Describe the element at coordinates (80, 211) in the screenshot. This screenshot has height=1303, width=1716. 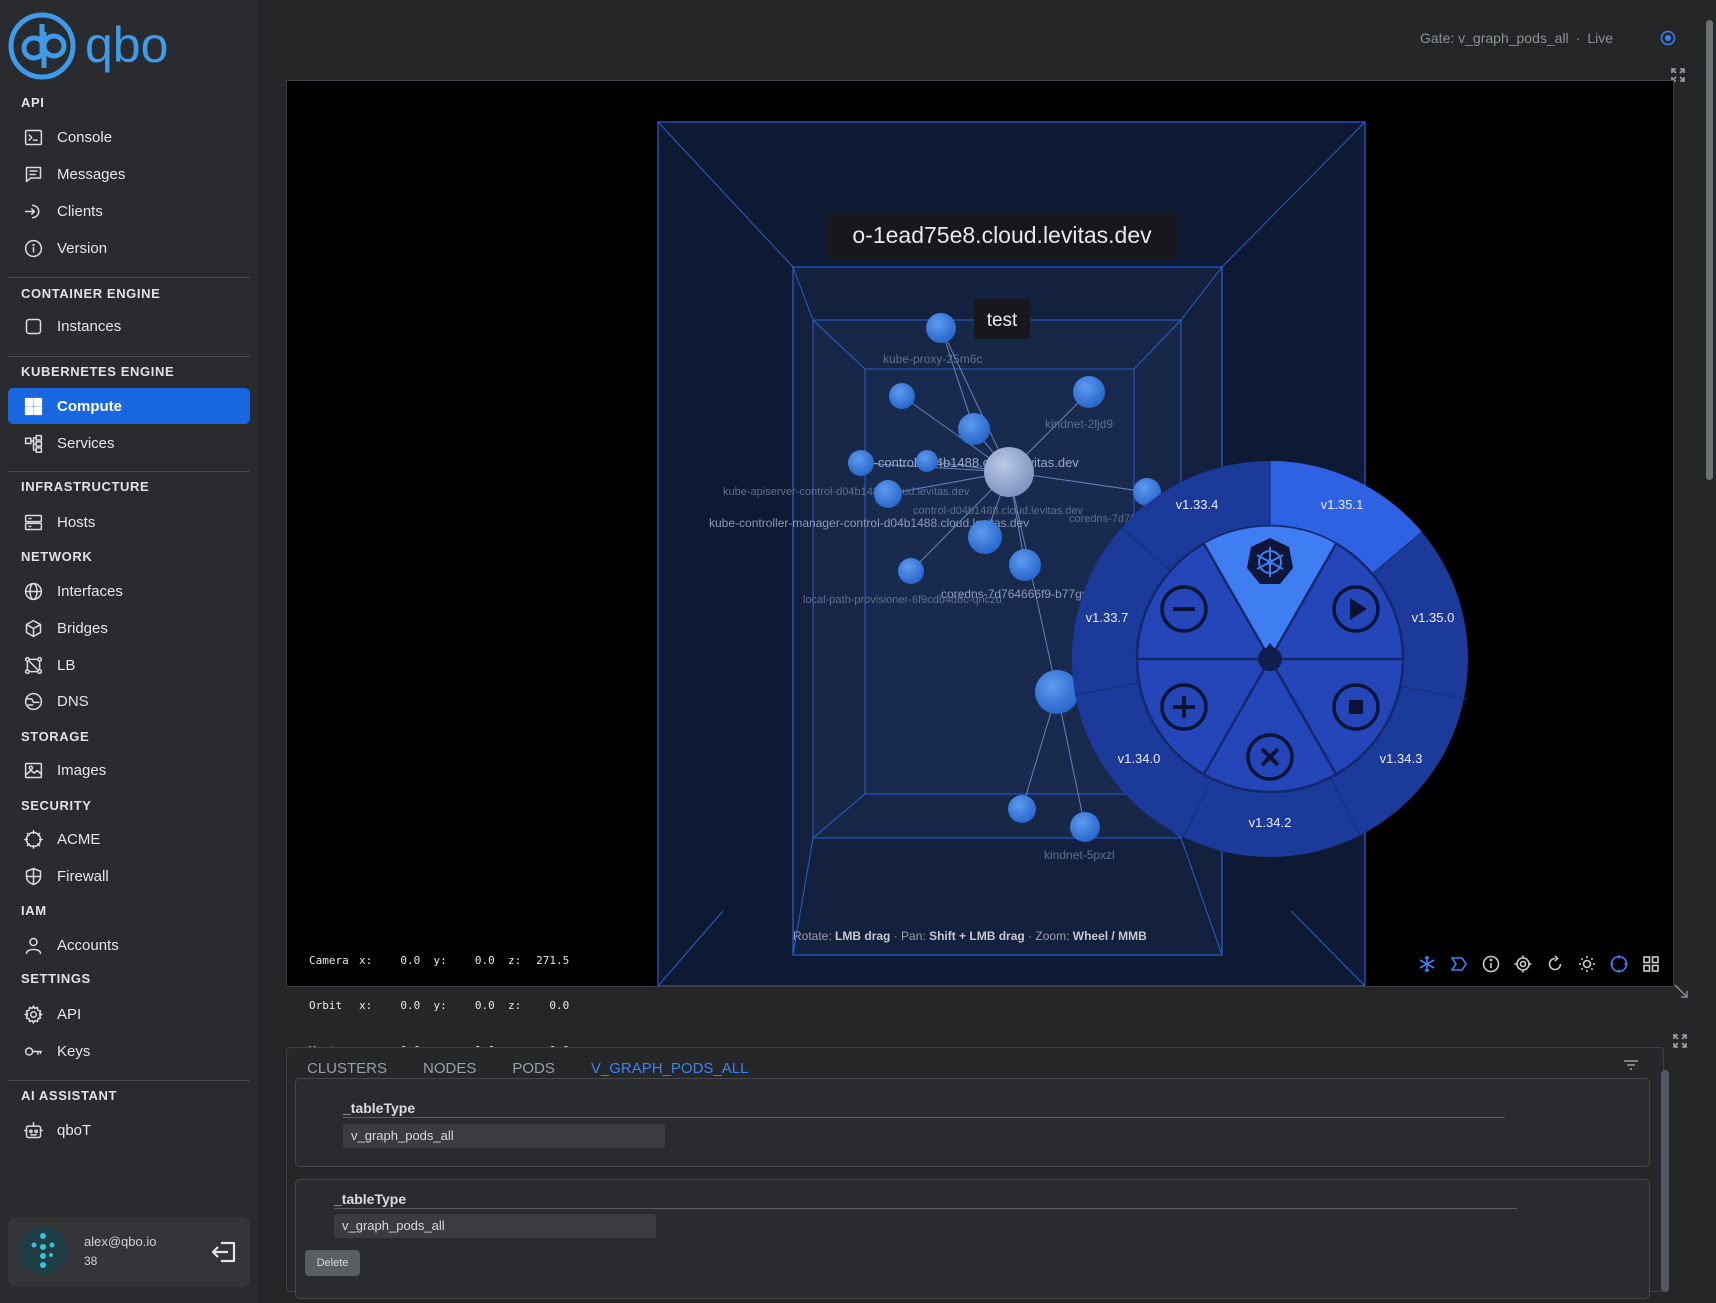
I see `sidebar-item-label: Clients` at that location.